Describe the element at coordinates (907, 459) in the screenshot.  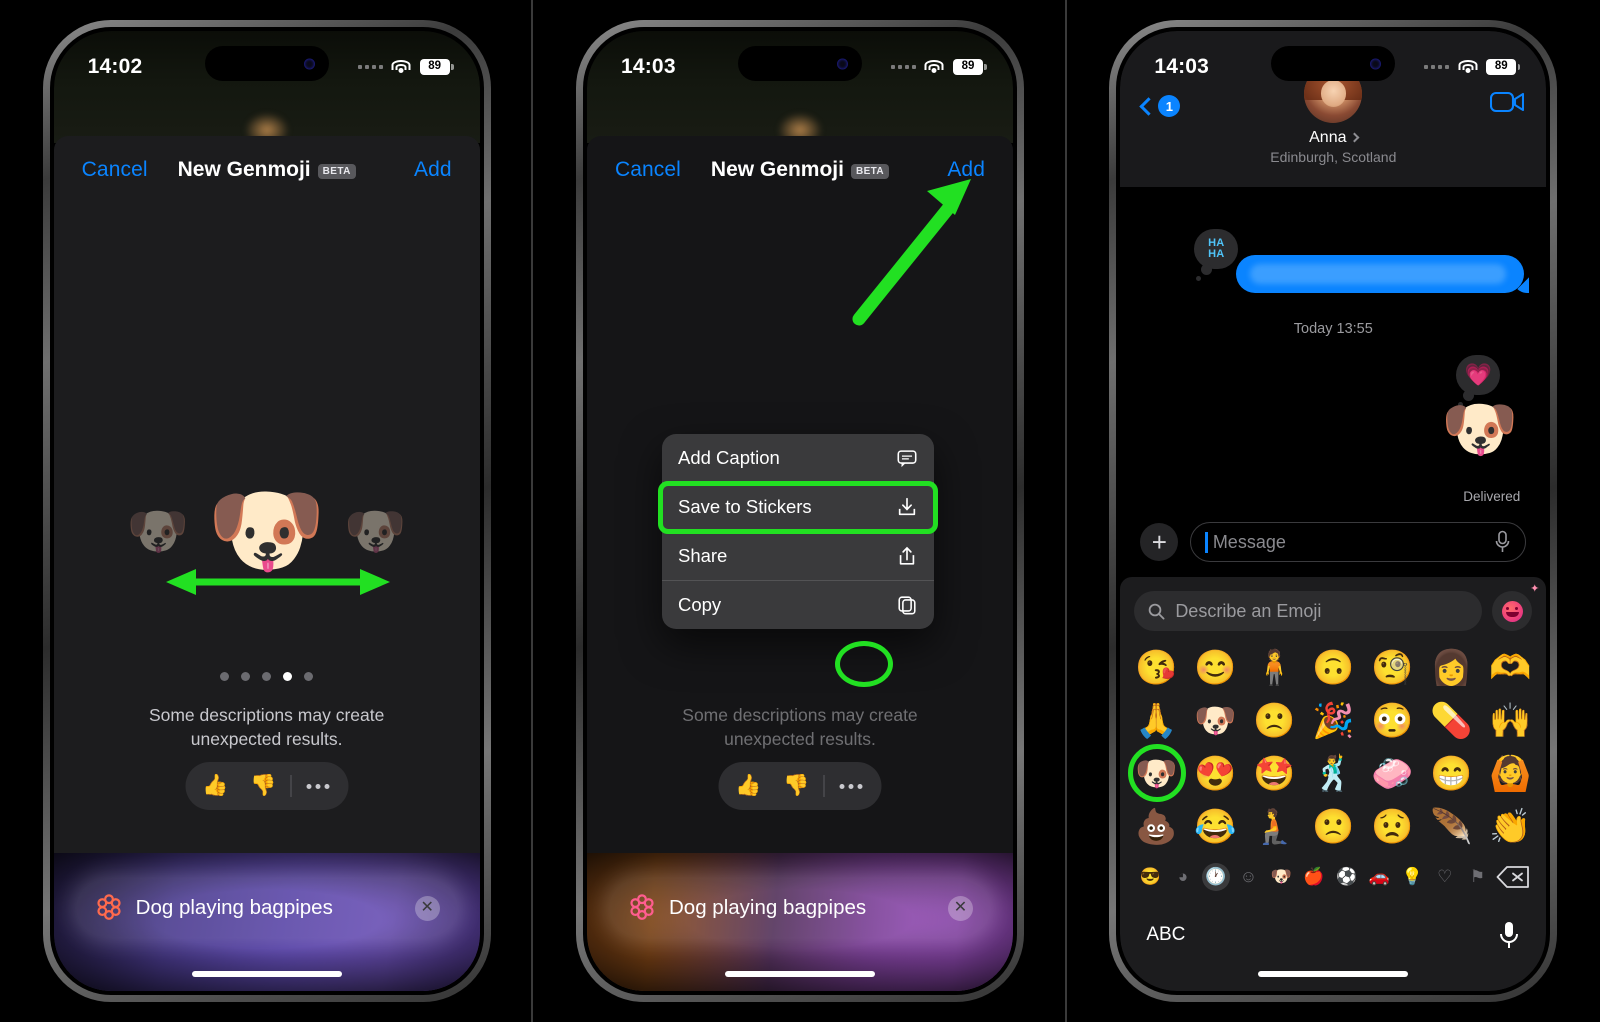
I see `caption-bubble-icon` at that location.